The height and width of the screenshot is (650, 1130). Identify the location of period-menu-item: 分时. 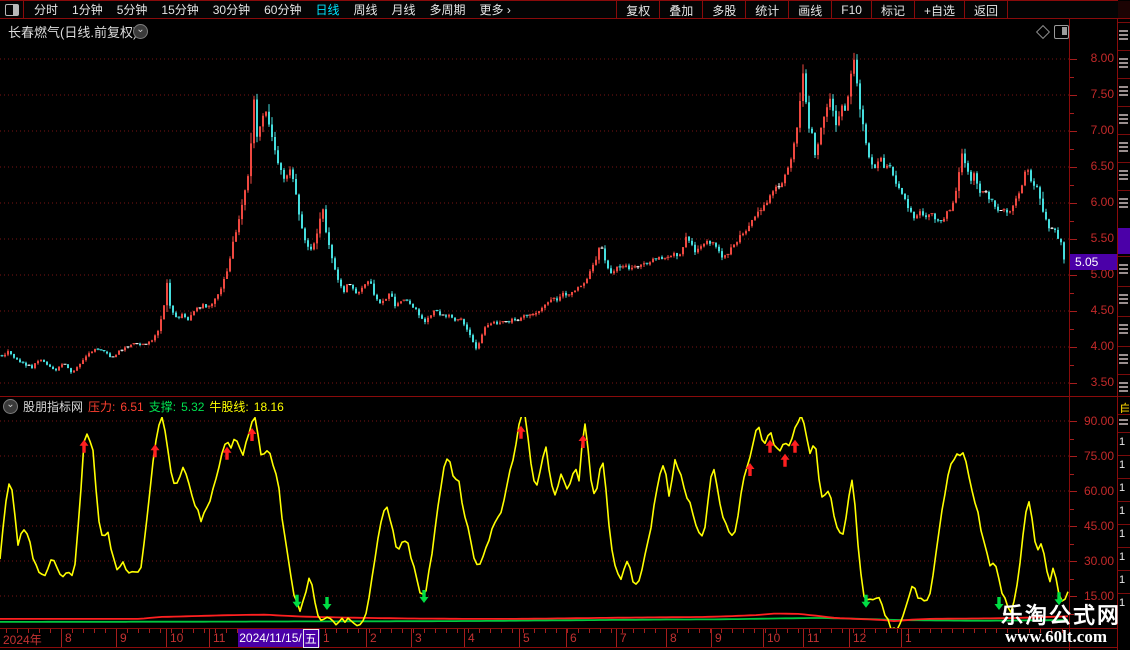
(46, 9).